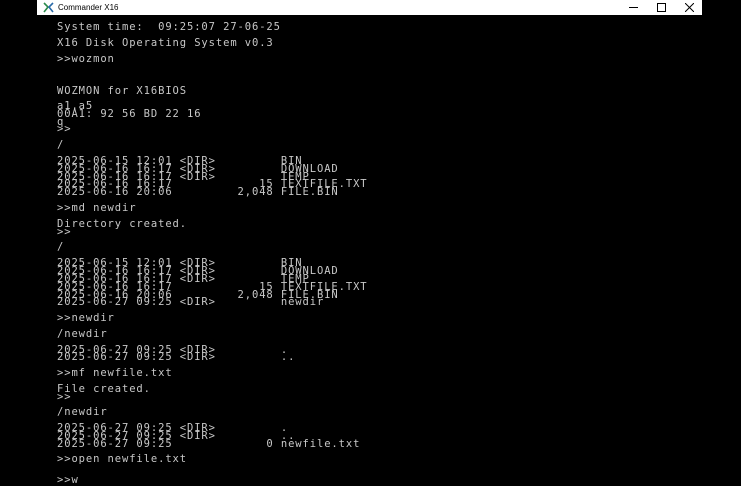 The height and width of the screenshot is (486, 741). Describe the element at coordinates (86, 59) in the screenshot. I see `terminal-line: >>wozmon` at that location.